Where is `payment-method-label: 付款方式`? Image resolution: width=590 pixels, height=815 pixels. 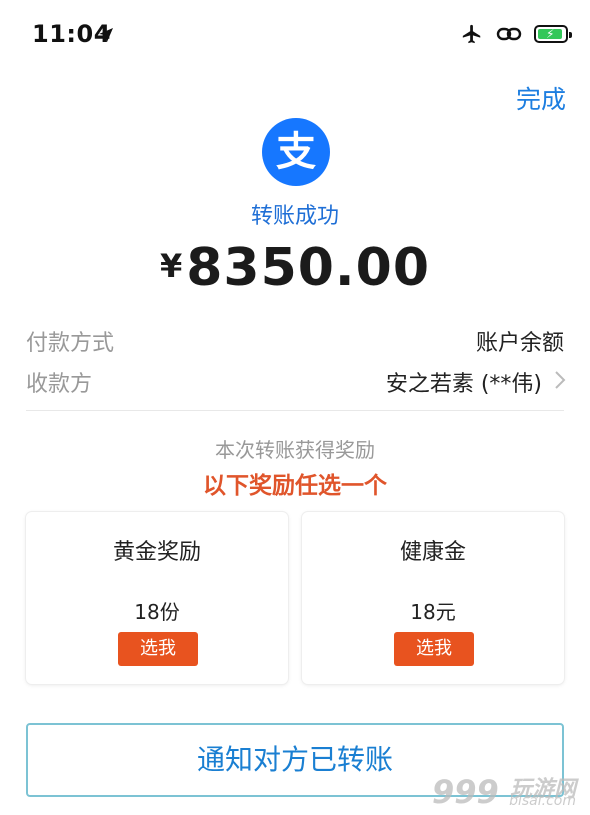
payment-method-label: 付款方式 is located at coordinates (70, 343).